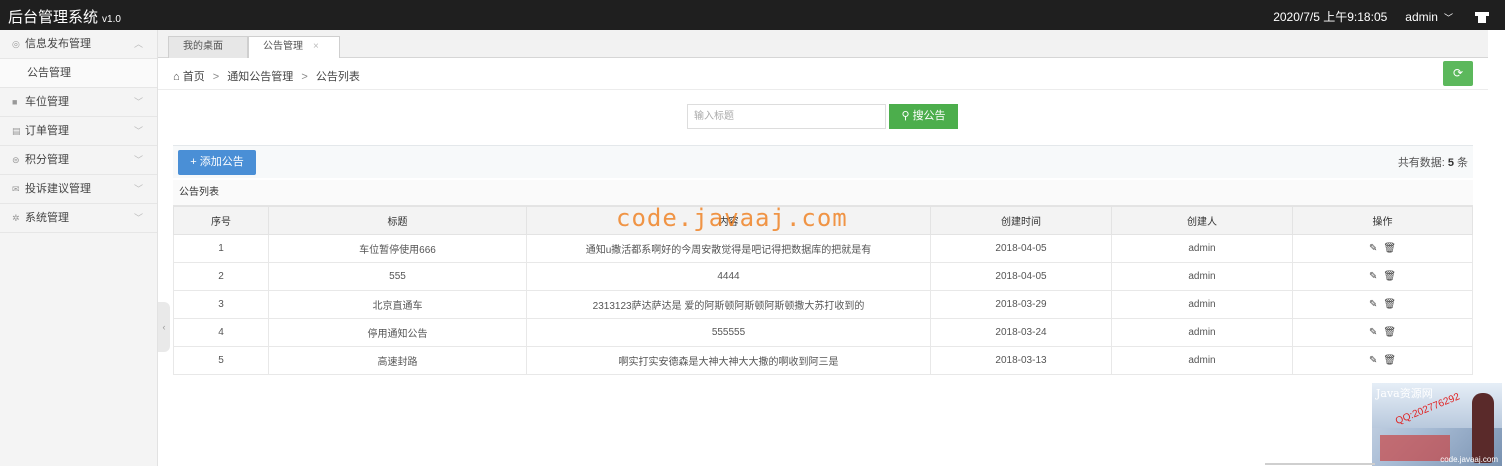 This screenshot has width=1505, height=466. Describe the element at coordinates (752, 15) in the screenshot. I see `top-bar: 后台管理系统 v1.0 2020/7/5 上午9:18:05 admin ﹀` at that location.